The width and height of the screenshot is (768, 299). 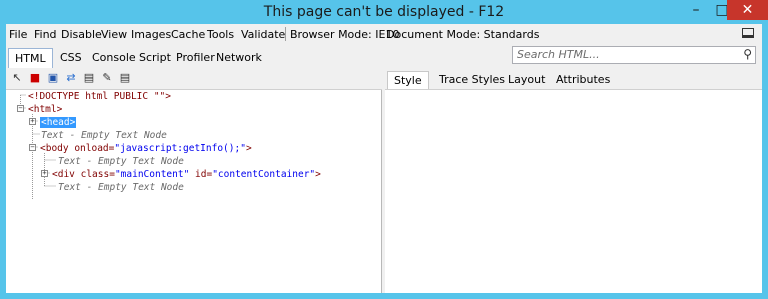 What do you see at coordinates (194, 79) in the screenshot?
I see `html-toolbar: ↖ ■ ▣ ⇄ ▤ ✎ ▤` at bounding box center [194, 79].